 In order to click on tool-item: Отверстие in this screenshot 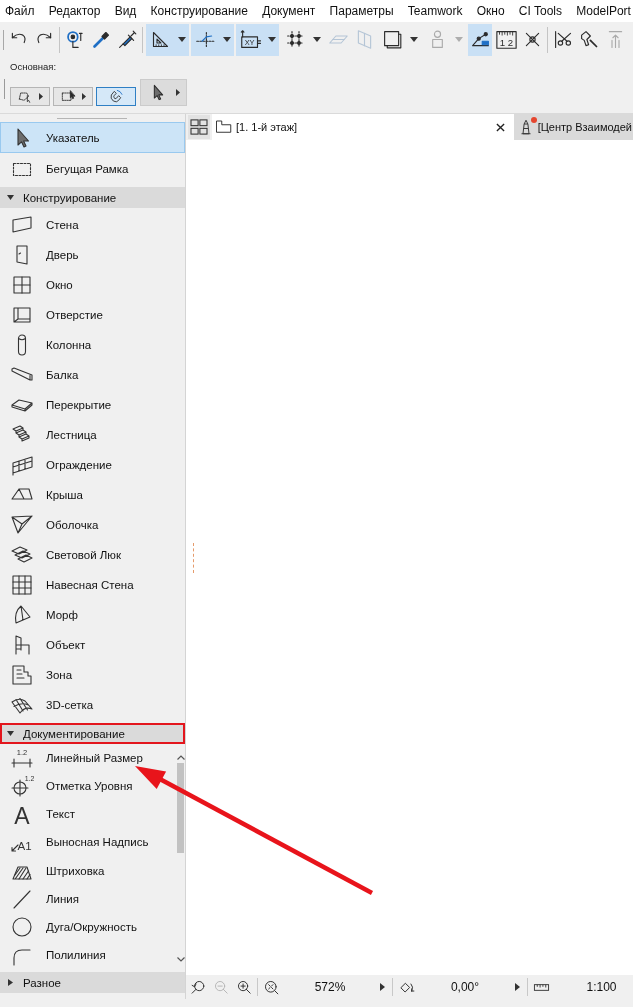, I will do `click(92, 315)`.